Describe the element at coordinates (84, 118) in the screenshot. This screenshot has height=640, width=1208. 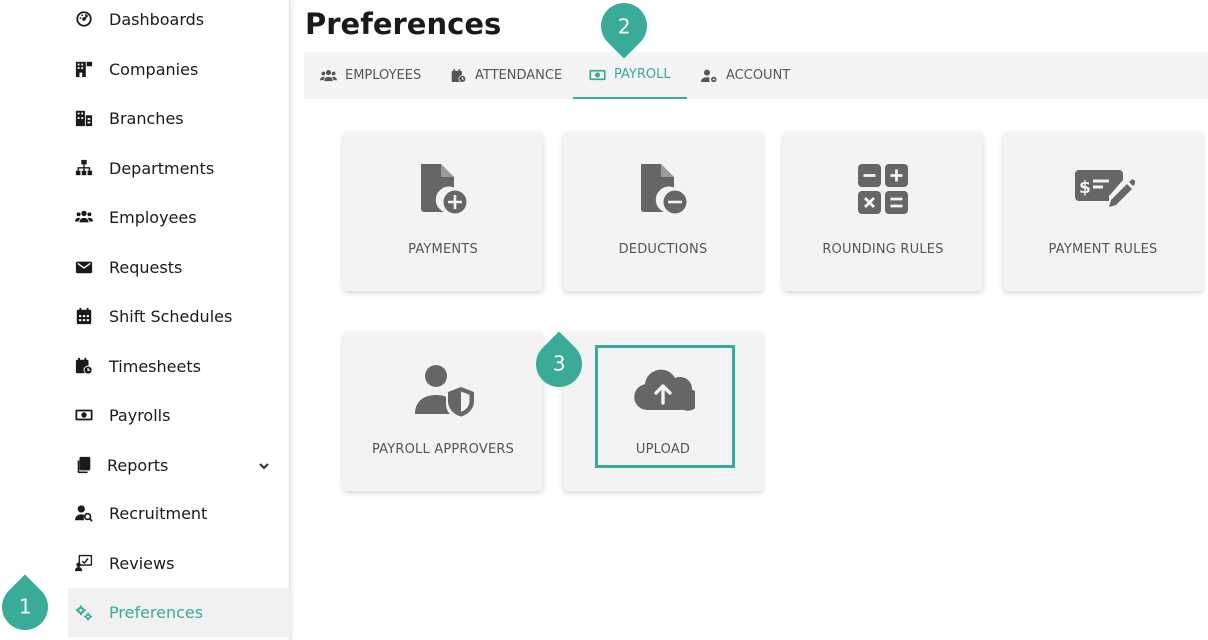
I see `branches-icon` at that location.